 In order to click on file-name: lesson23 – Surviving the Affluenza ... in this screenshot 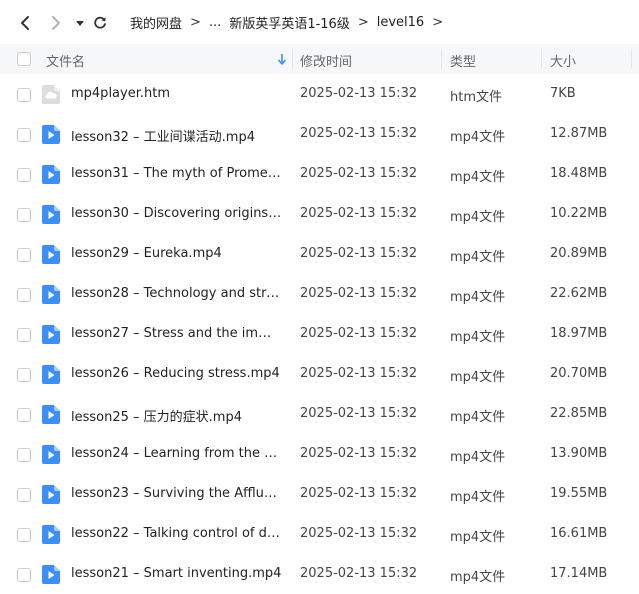, I will do `click(177, 493)`.